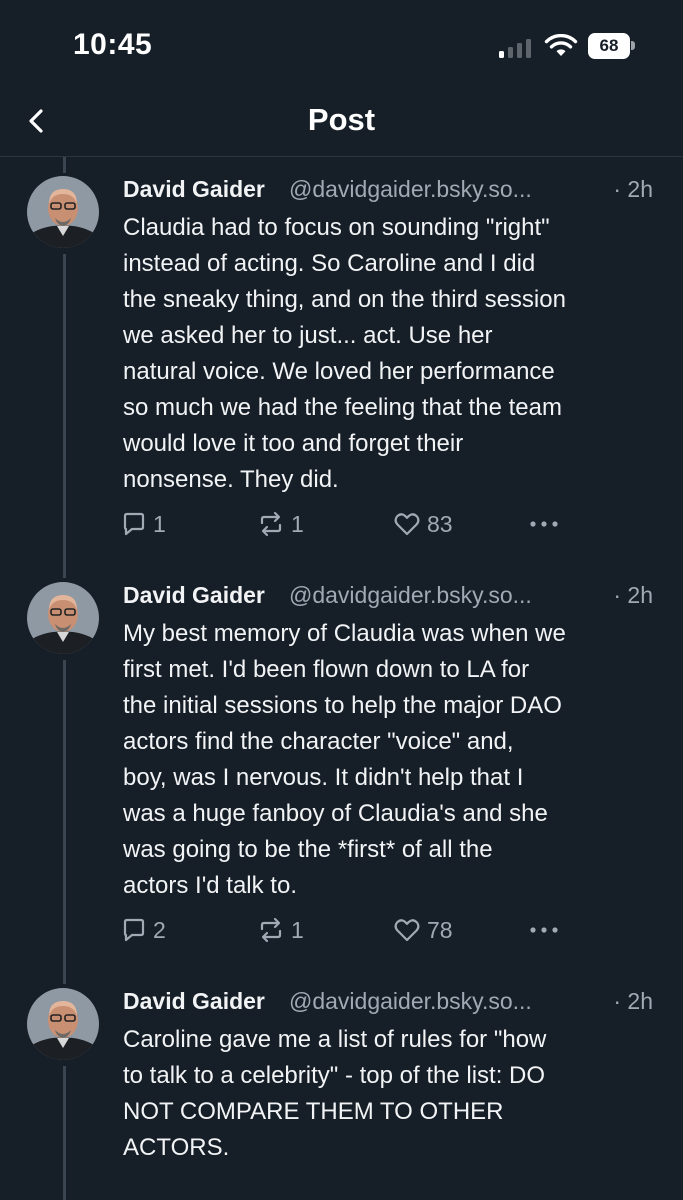 The width and height of the screenshot is (683, 1200). What do you see at coordinates (561, 45) in the screenshot?
I see `wifi-icon` at bounding box center [561, 45].